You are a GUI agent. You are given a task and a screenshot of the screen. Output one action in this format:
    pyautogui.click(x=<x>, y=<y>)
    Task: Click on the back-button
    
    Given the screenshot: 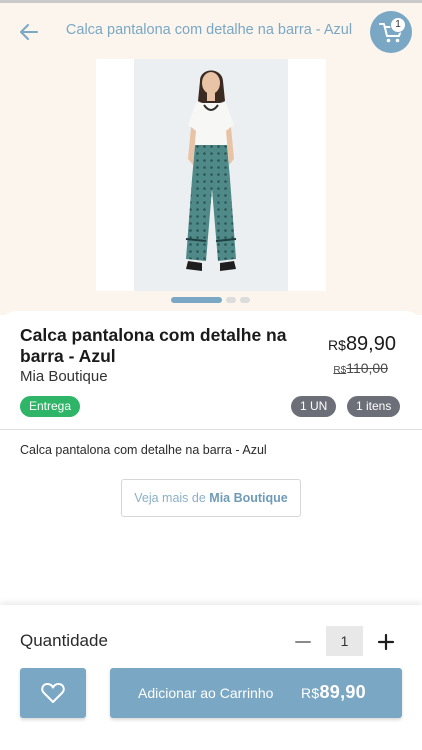 What is the action you would take?
    pyautogui.click(x=29, y=32)
    